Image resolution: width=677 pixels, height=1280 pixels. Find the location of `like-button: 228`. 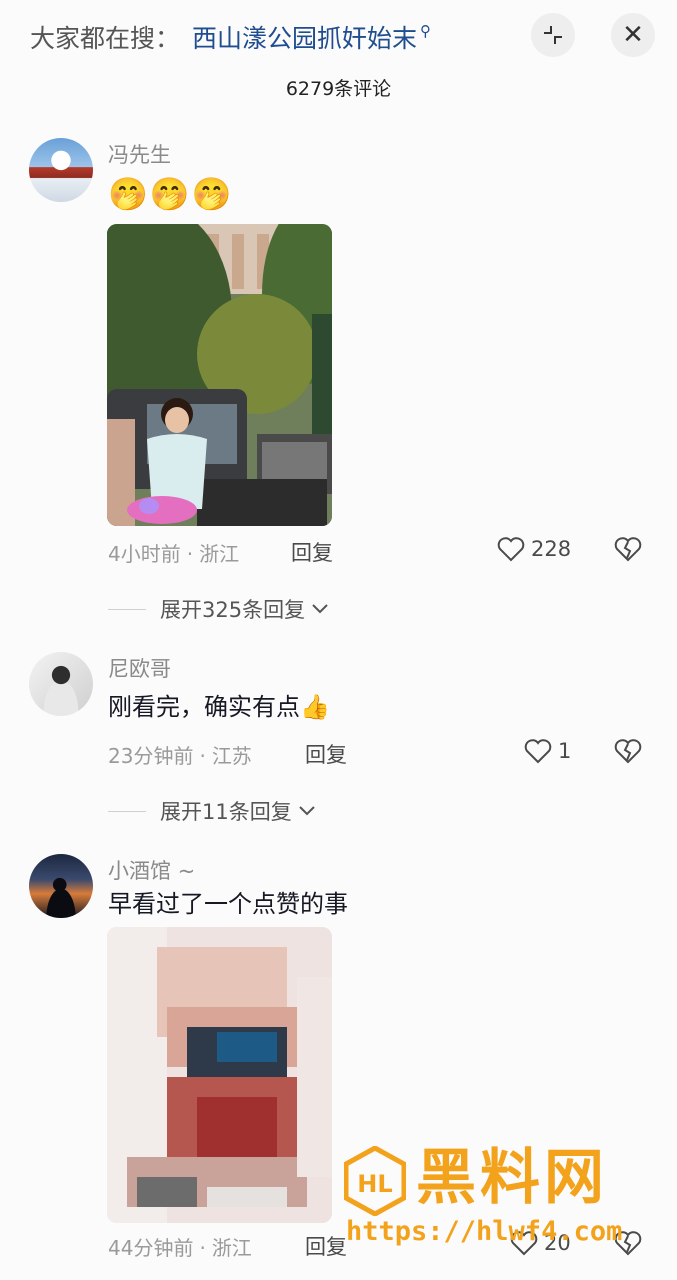

like-button: 228 is located at coordinates (534, 549).